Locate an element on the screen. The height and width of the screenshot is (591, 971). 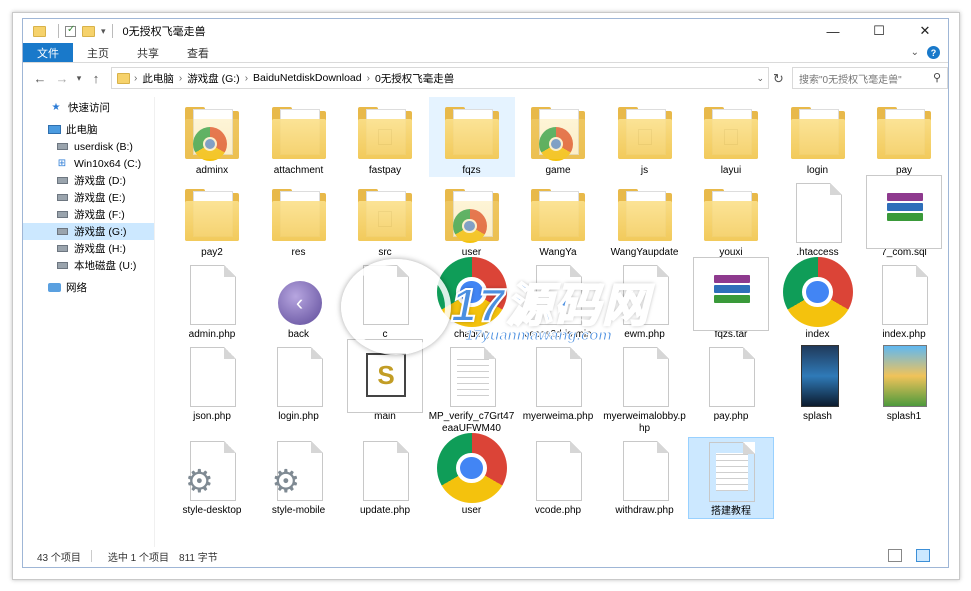
file-item: login.php is located at coordinates (299, 383).